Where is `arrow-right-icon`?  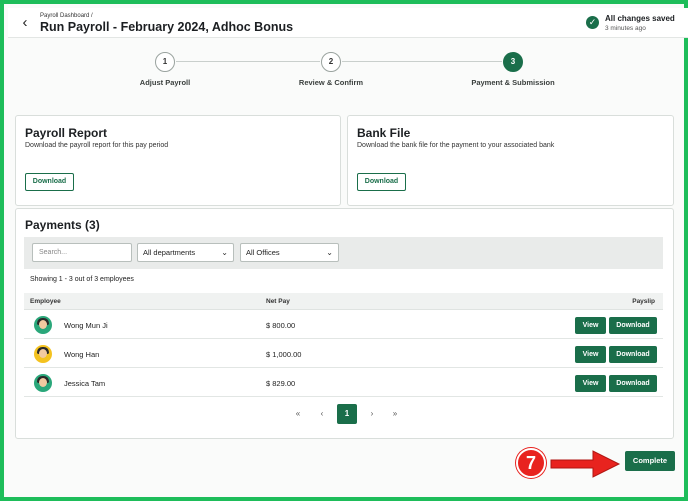 arrow-right-icon is located at coordinates (585, 464).